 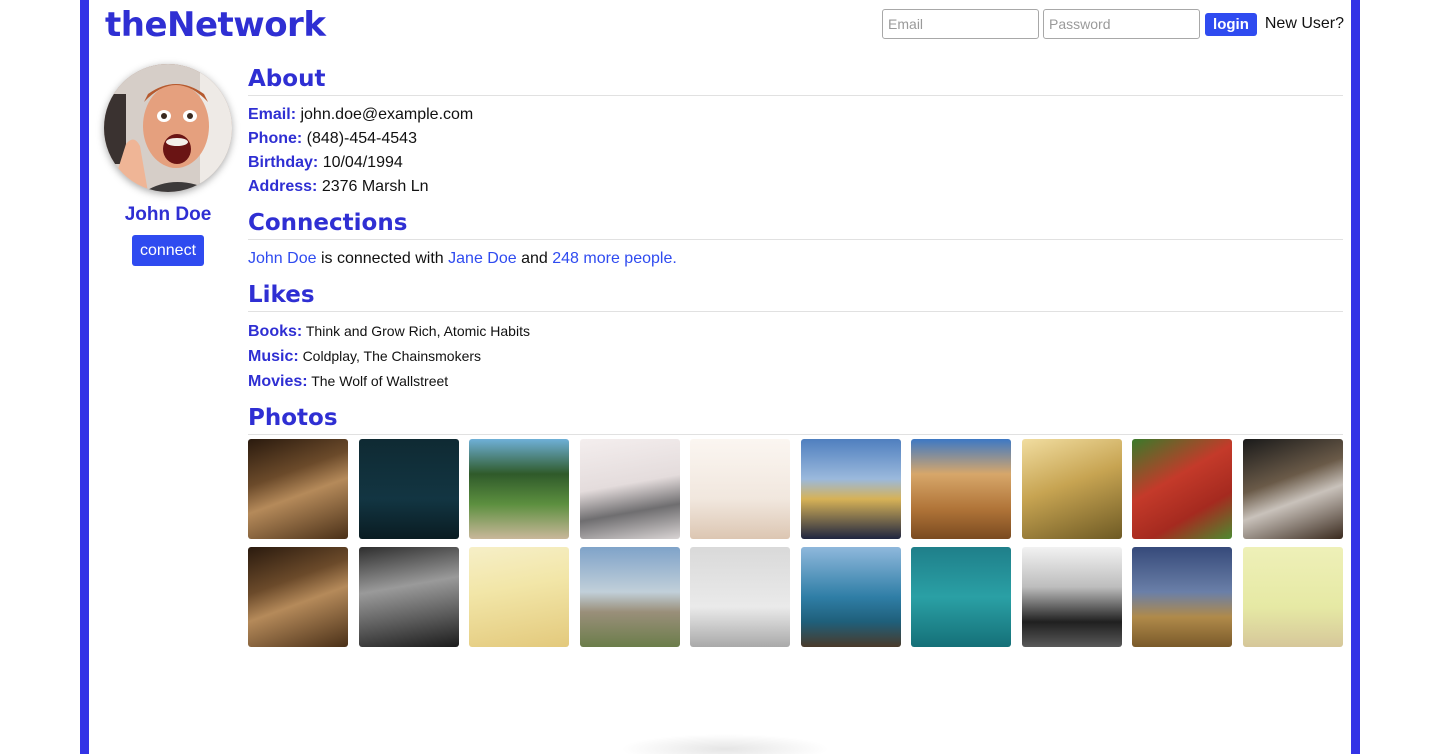 What do you see at coordinates (725, 744) in the screenshot?
I see `bottom-shadow` at bounding box center [725, 744].